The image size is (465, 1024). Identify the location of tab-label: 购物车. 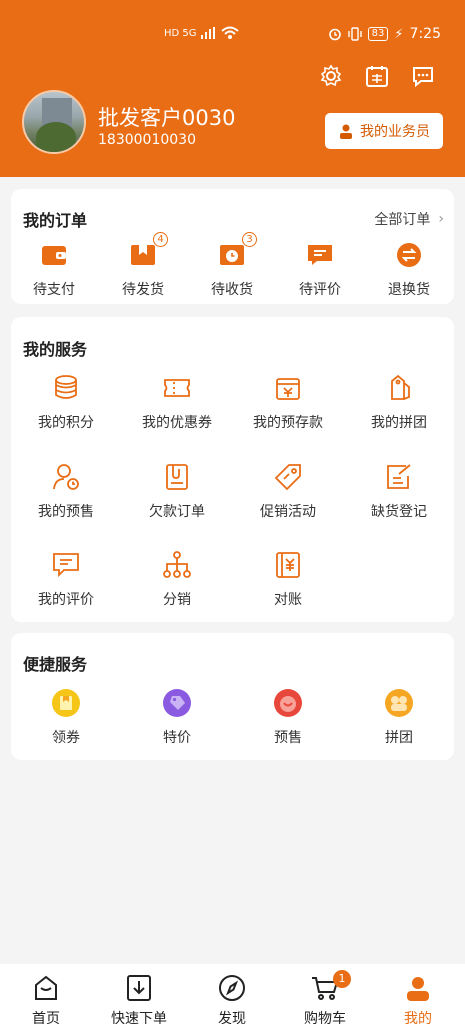
(325, 1017).